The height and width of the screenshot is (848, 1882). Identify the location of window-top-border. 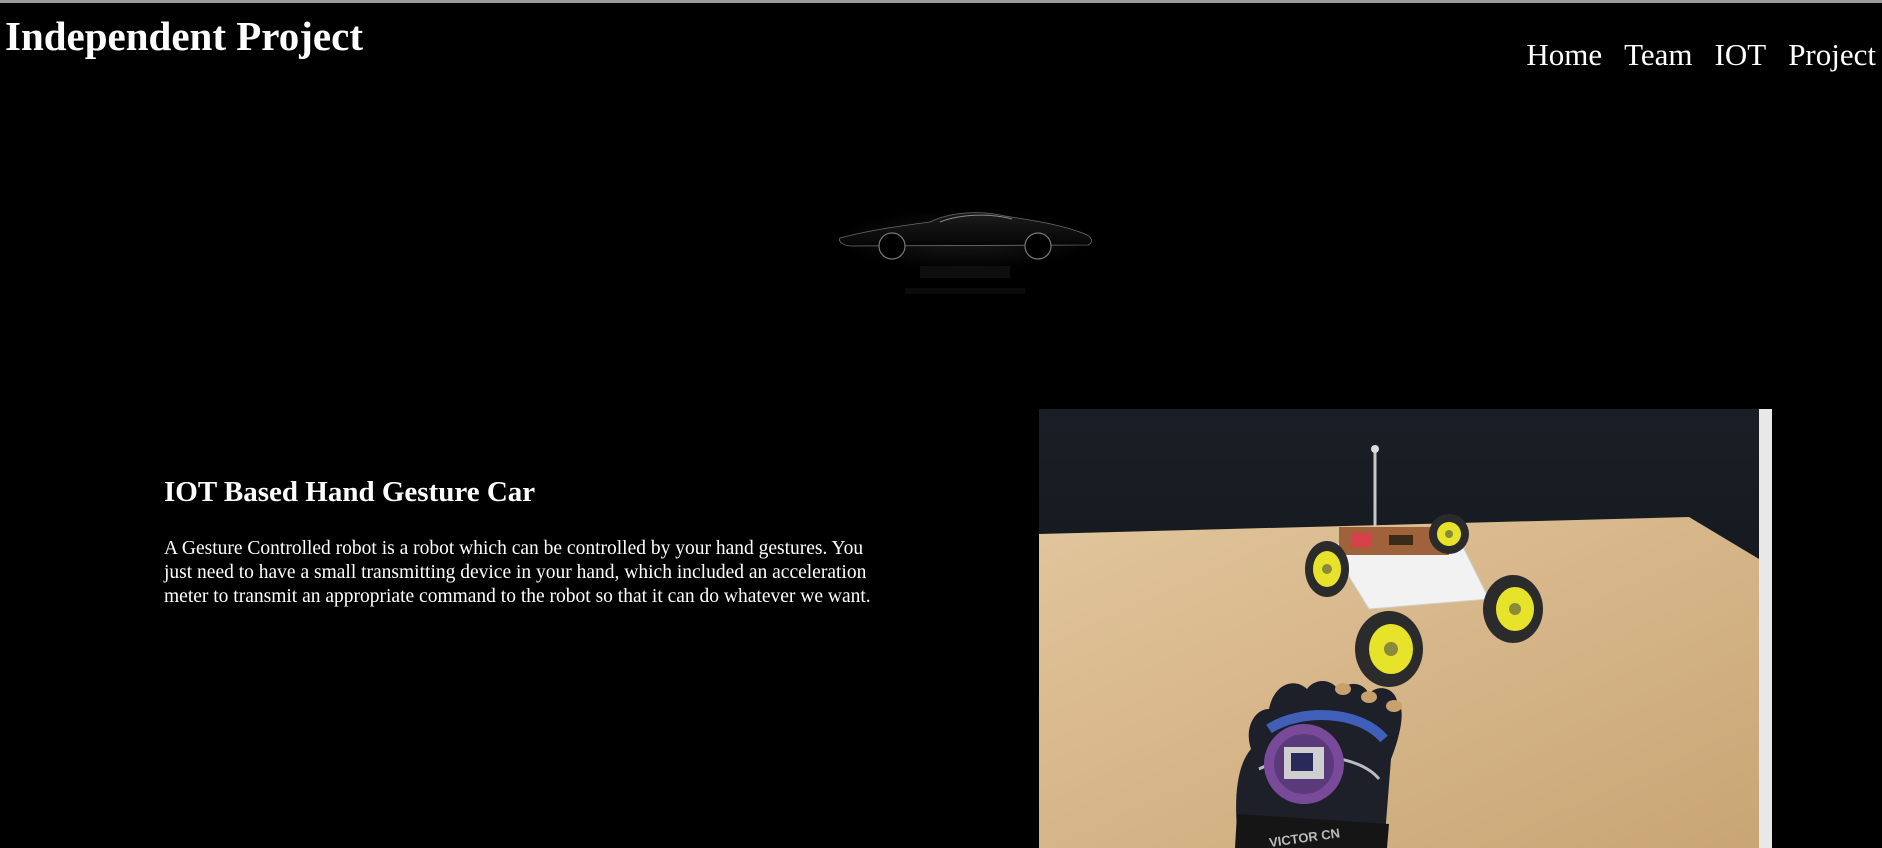
(941, 1).